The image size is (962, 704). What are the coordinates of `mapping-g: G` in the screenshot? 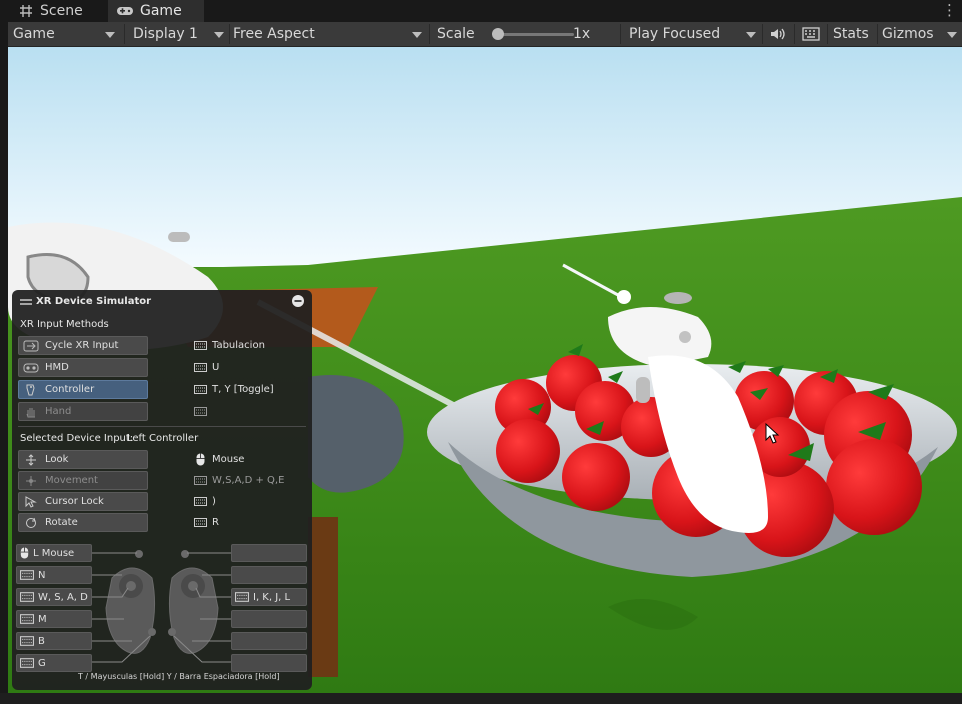 It's located at (54, 663).